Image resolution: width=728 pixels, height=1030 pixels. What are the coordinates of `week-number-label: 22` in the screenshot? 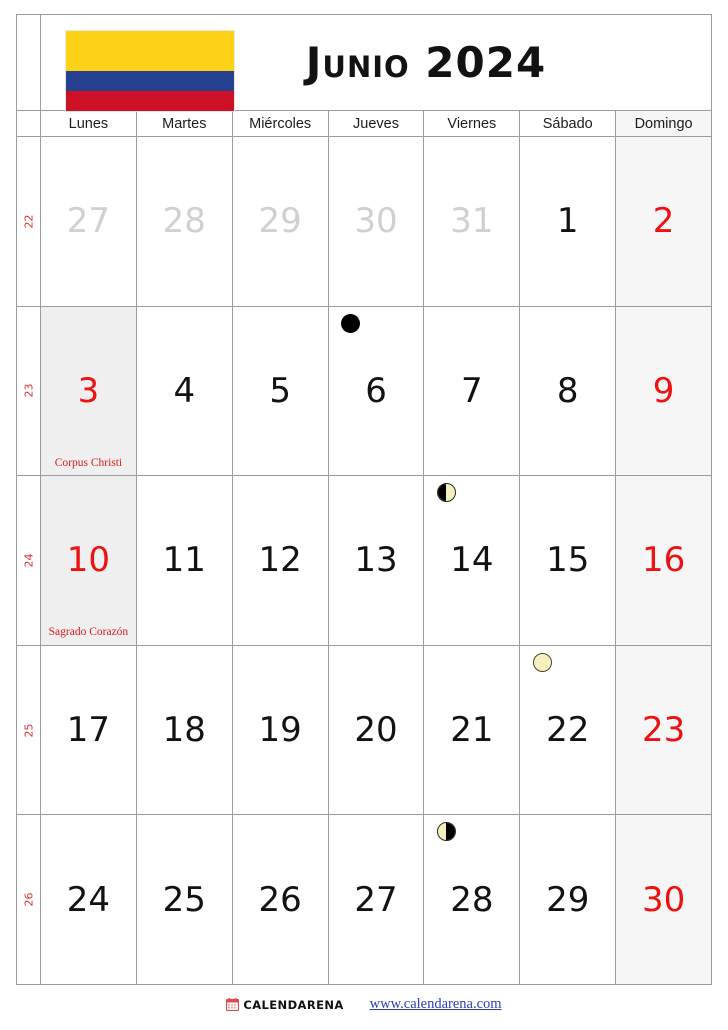 It's located at (28, 221).